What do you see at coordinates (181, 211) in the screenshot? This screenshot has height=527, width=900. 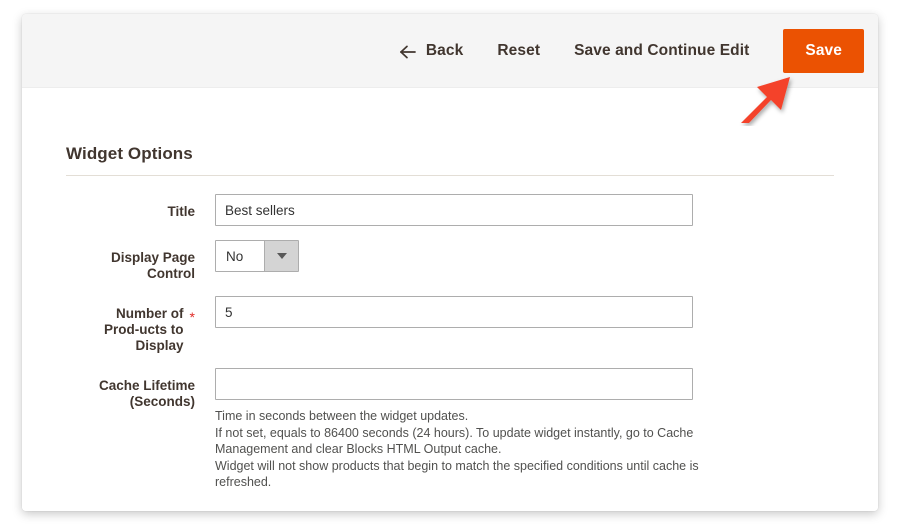 I see `field-label-title: Title` at bounding box center [181, 211].